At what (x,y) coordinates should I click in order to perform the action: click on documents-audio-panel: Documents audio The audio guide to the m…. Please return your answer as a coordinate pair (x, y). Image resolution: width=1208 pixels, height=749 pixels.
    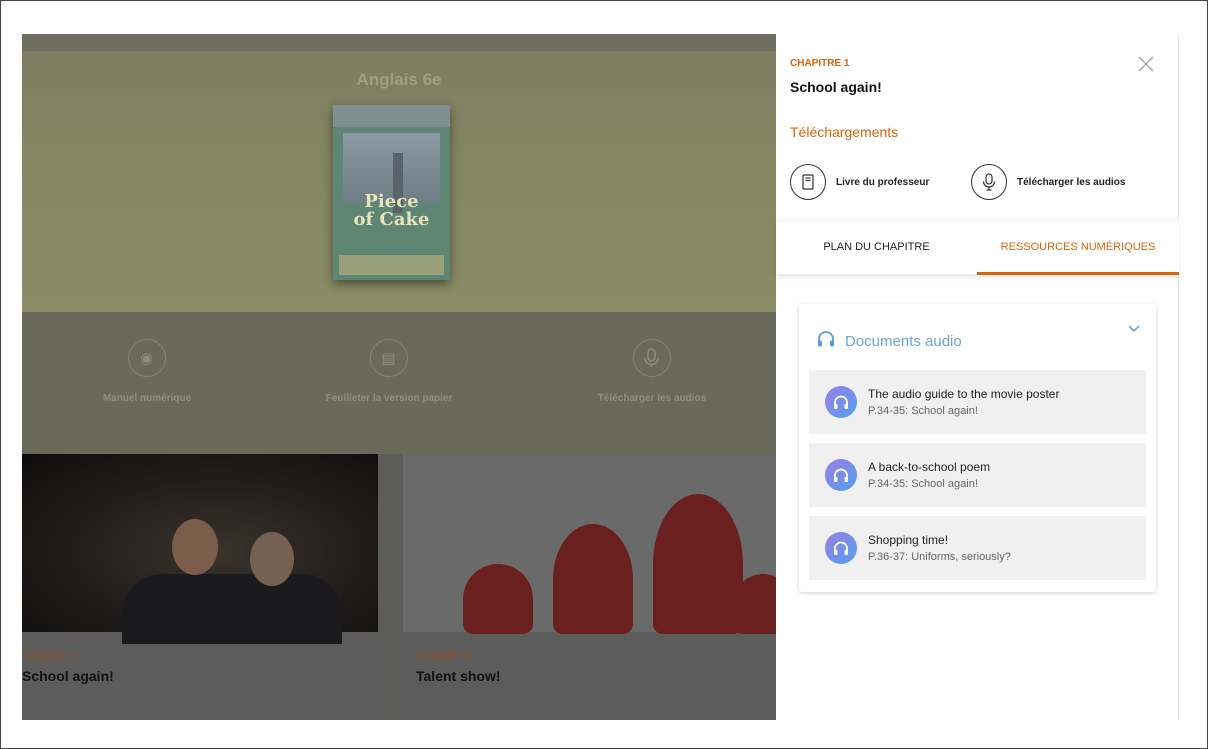
    Looking at the image, I should click on (977, 448).